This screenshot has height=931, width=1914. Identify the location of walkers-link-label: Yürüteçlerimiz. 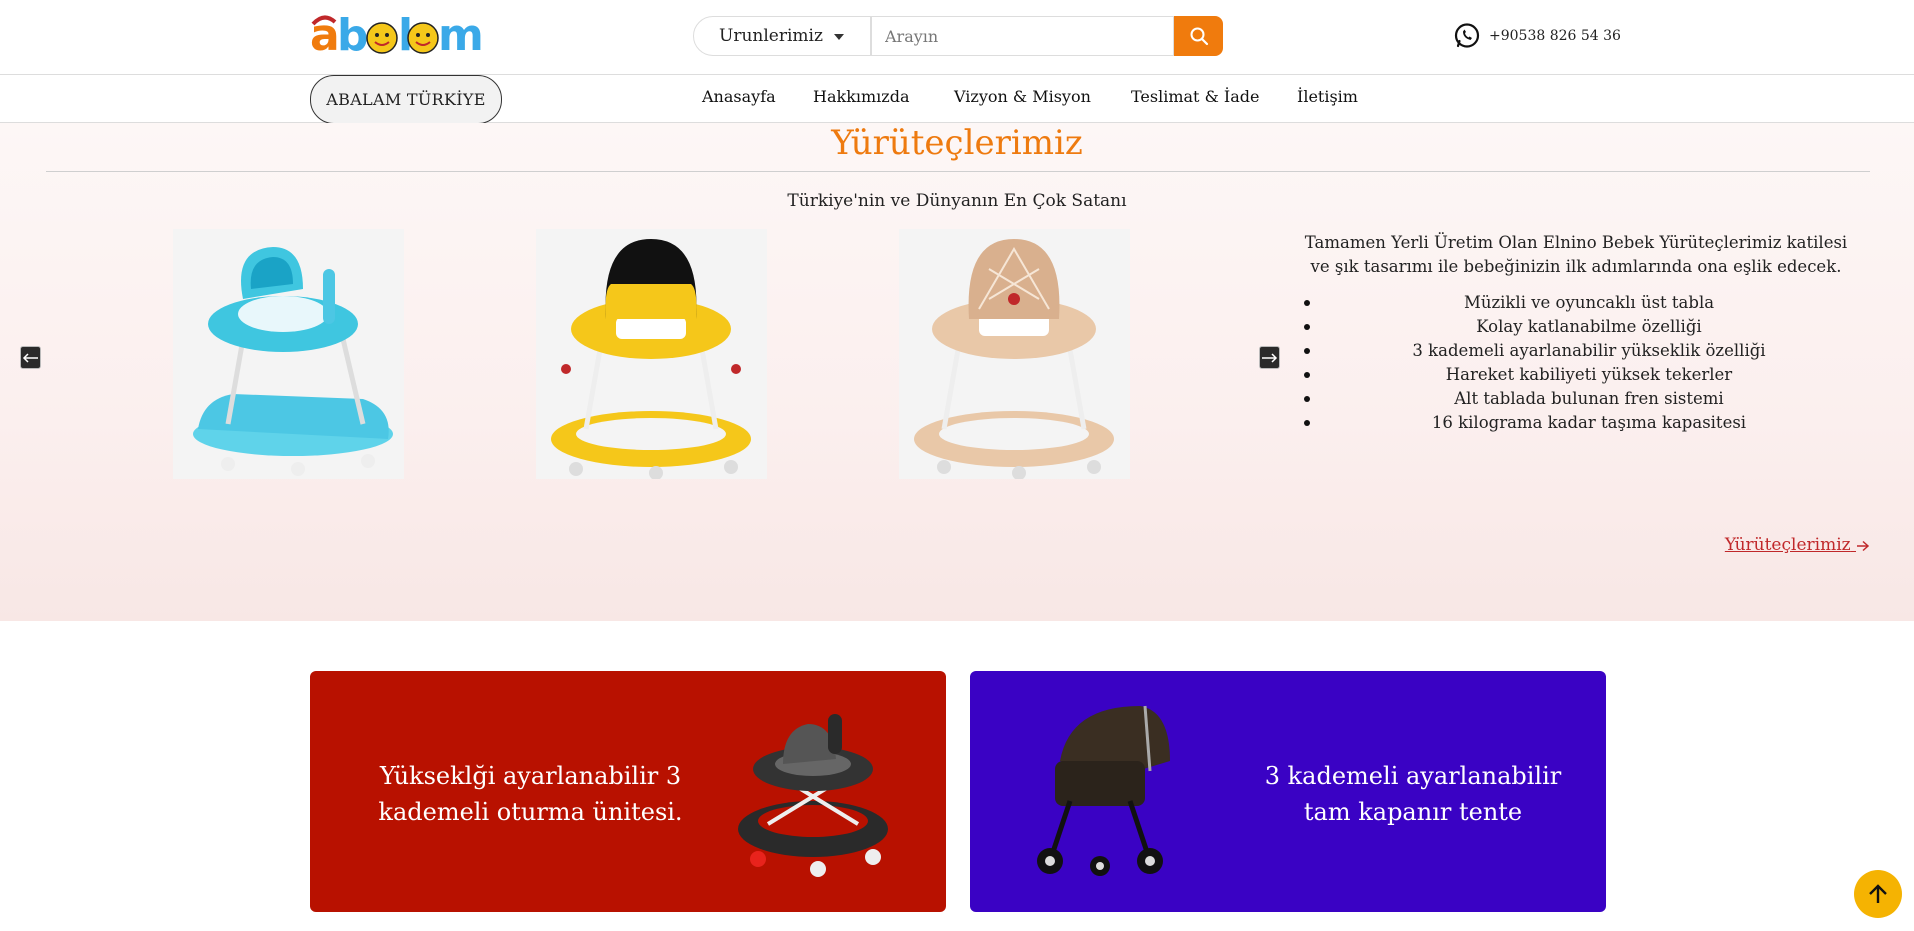
(1787, 545).